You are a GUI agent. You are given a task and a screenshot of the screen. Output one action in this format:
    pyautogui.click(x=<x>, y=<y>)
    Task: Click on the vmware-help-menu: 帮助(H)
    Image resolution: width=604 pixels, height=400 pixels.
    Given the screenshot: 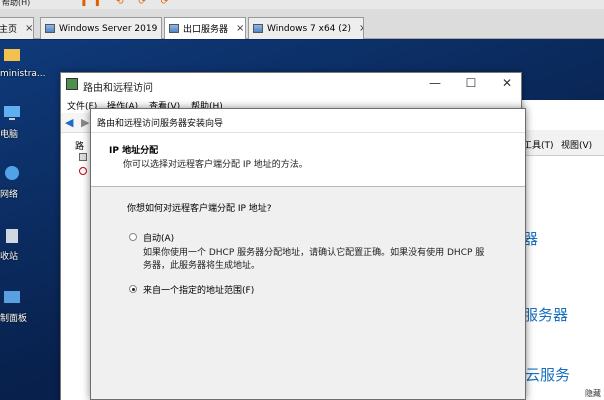 What is the action you would take?
    pyautogui.click(x=16, y=4)
    